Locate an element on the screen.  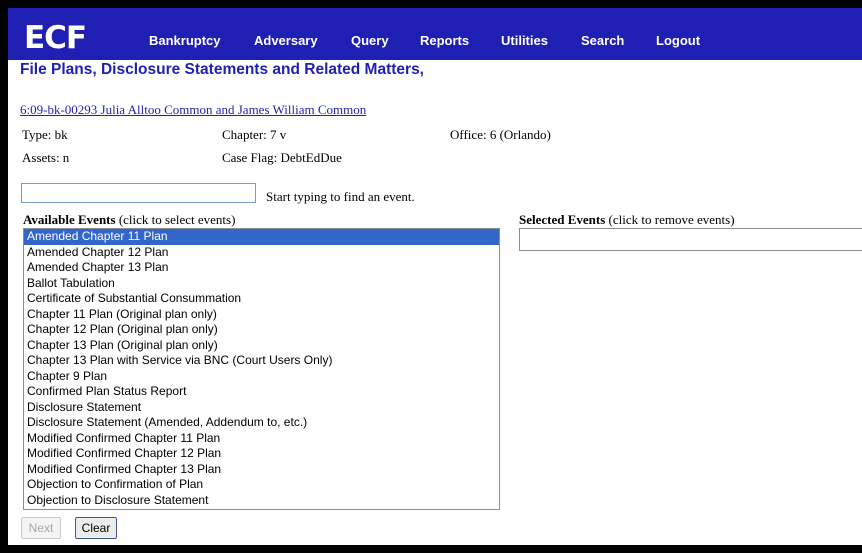
available-events-hint: (click to select events) is located at coordinates (175, 219).